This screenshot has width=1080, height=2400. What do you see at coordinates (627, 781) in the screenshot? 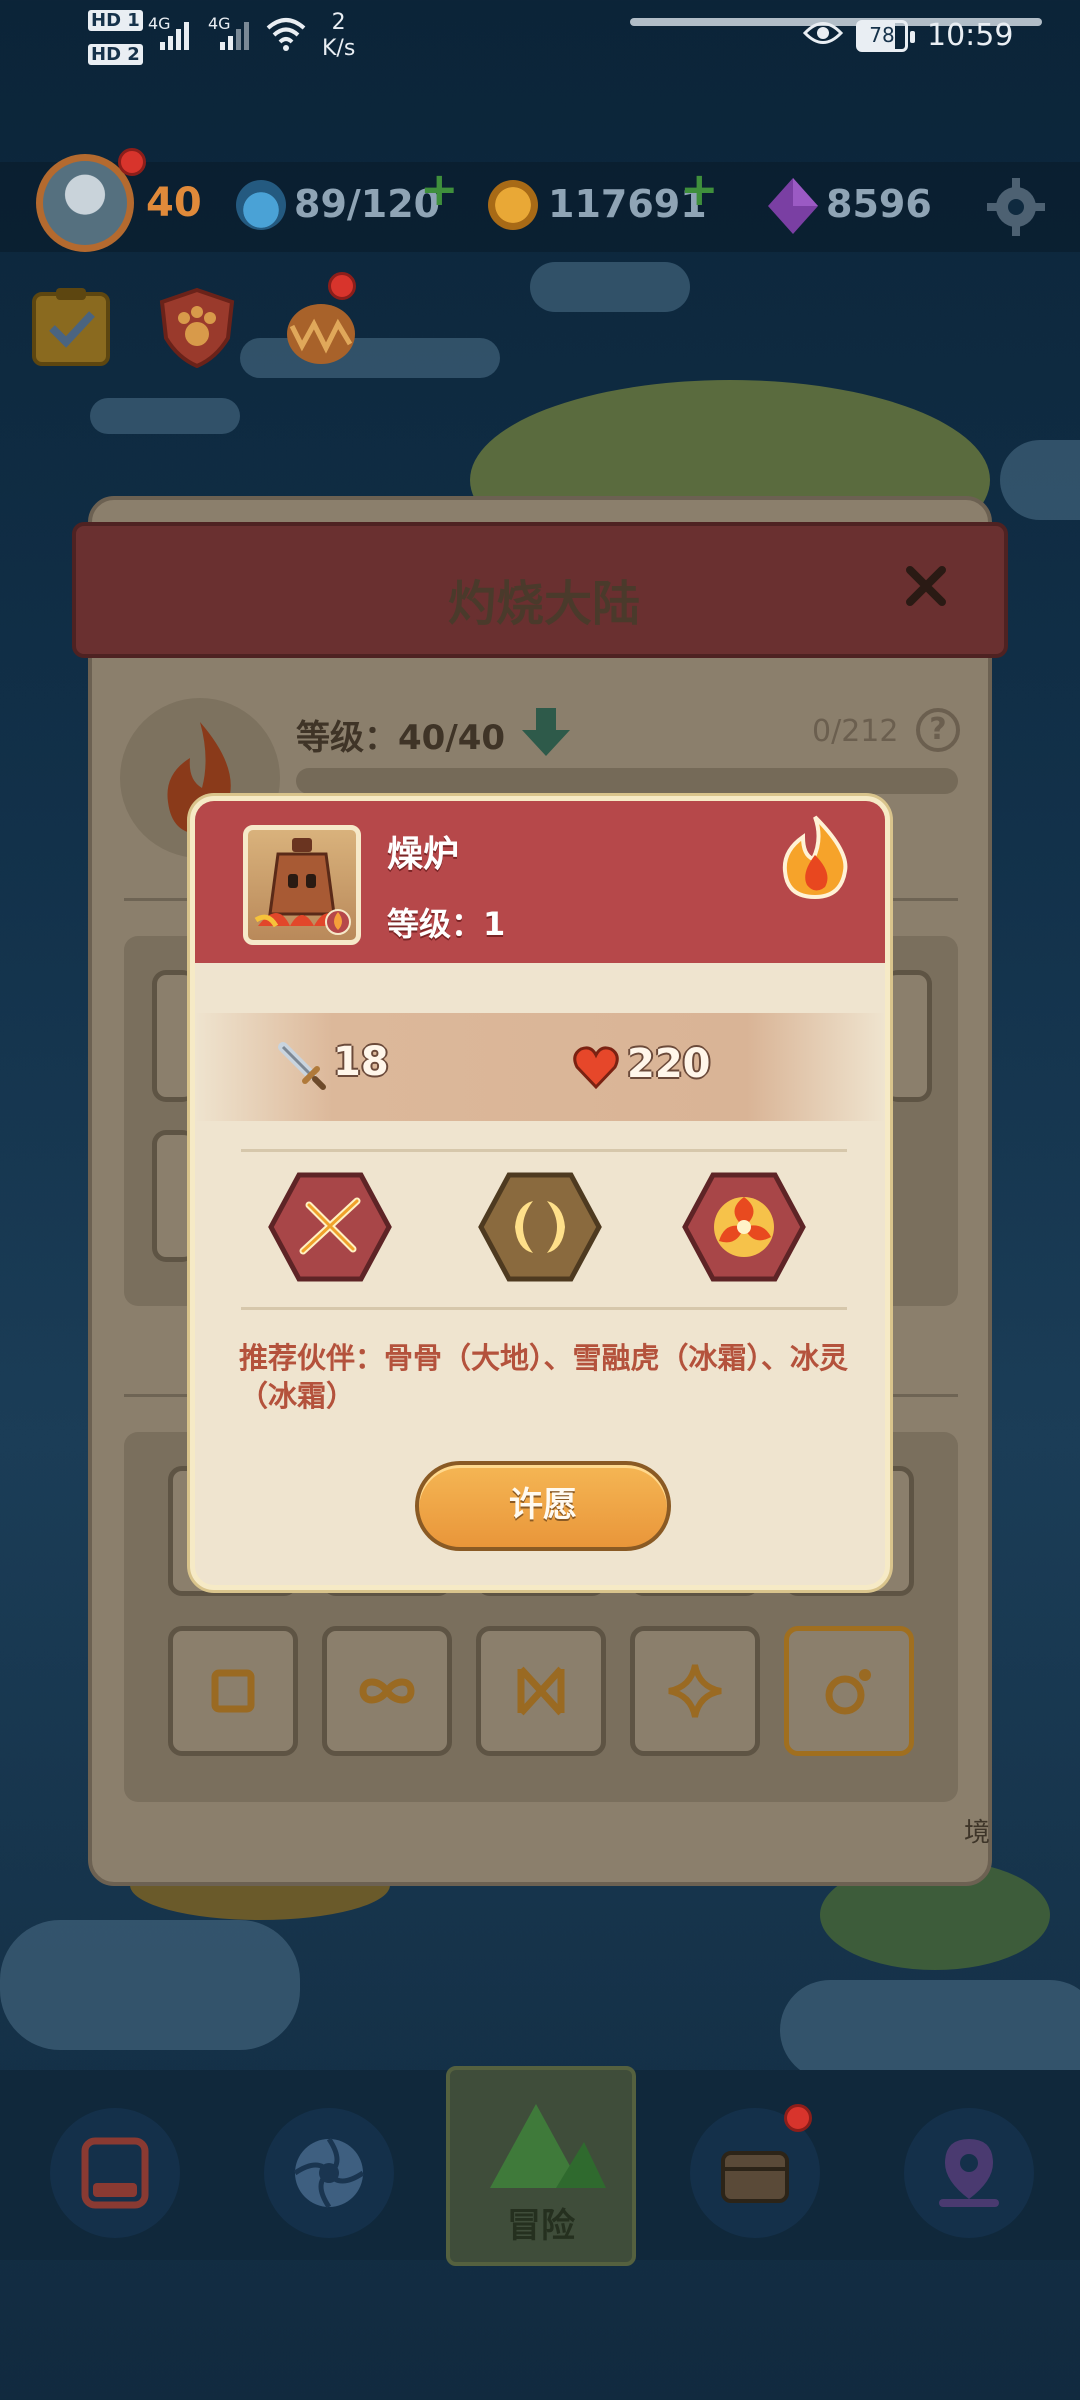
I see `region-progress-bar` at bounding box center [627, 781].